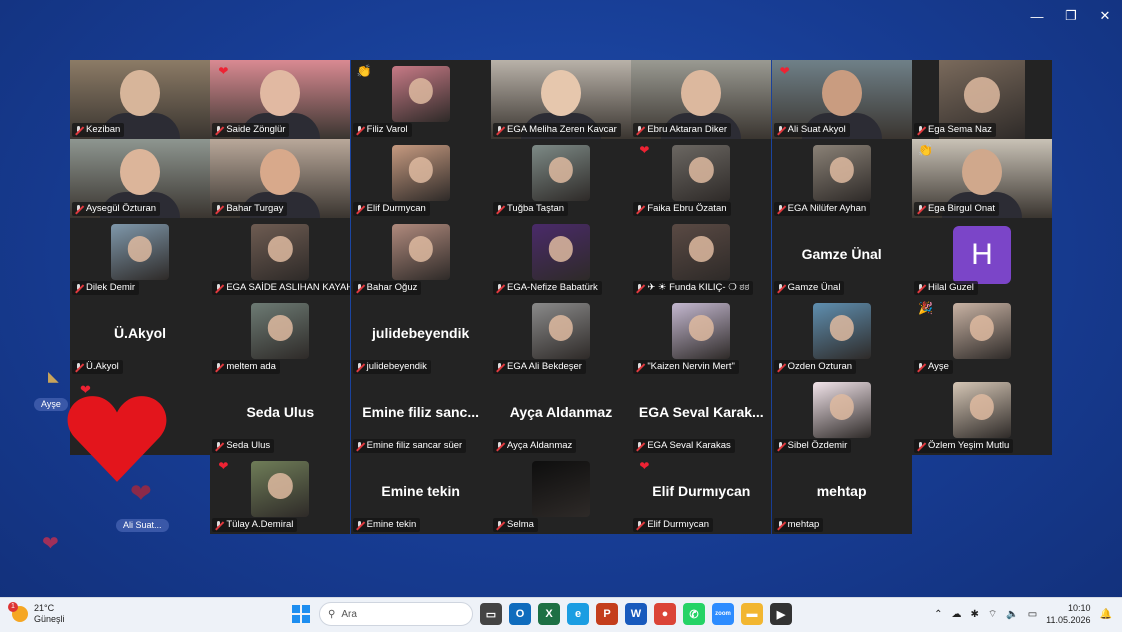  What do you see at coordinates (933, 367) in the screenshot?
I see `participant-name-label: Ayşe` at bounding box center [933, 367].